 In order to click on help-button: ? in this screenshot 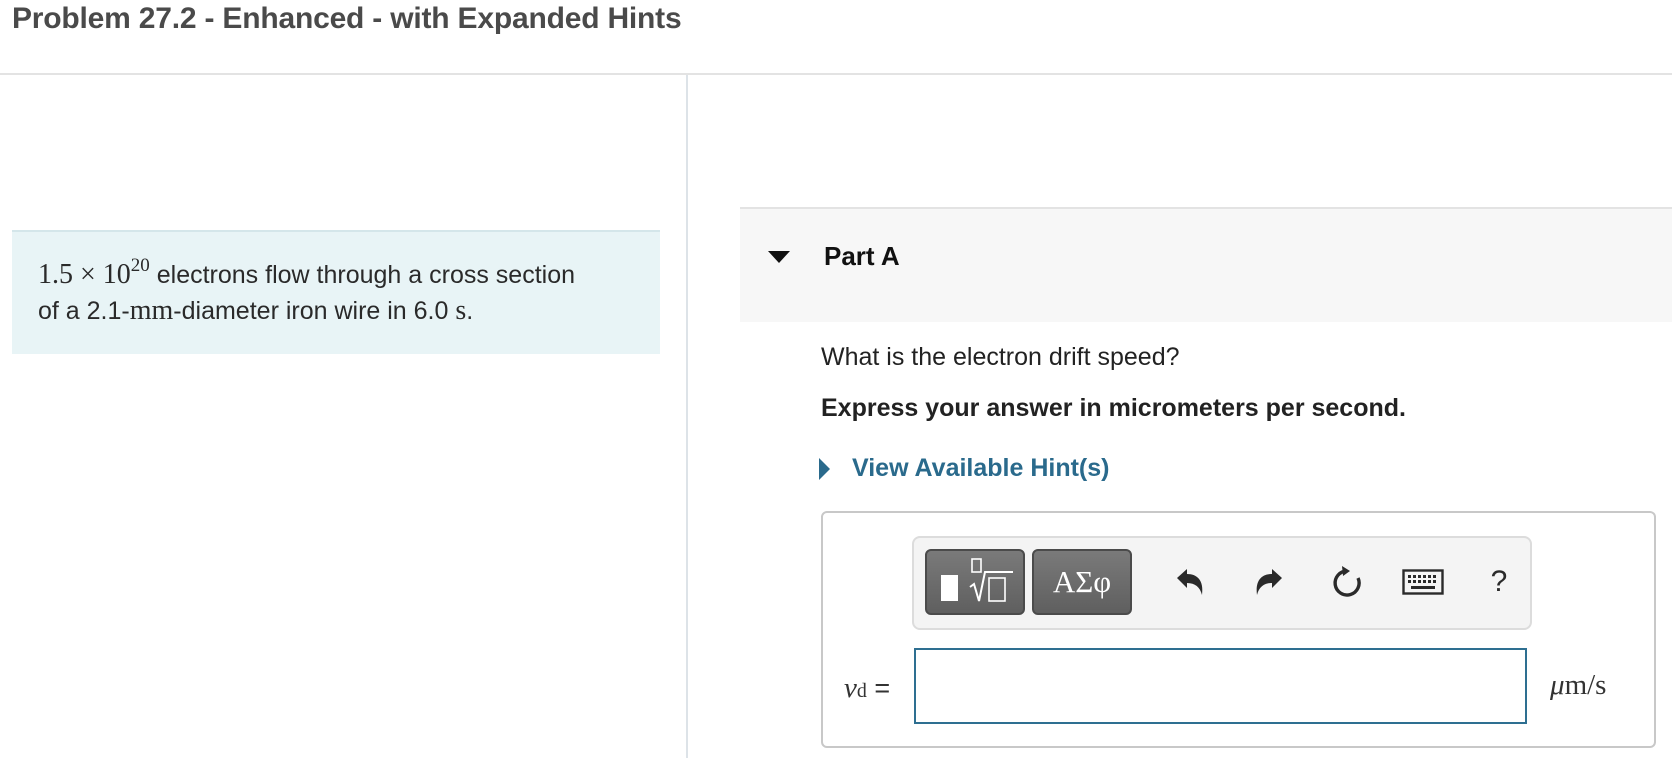, I will do `click(1499, 582)`.